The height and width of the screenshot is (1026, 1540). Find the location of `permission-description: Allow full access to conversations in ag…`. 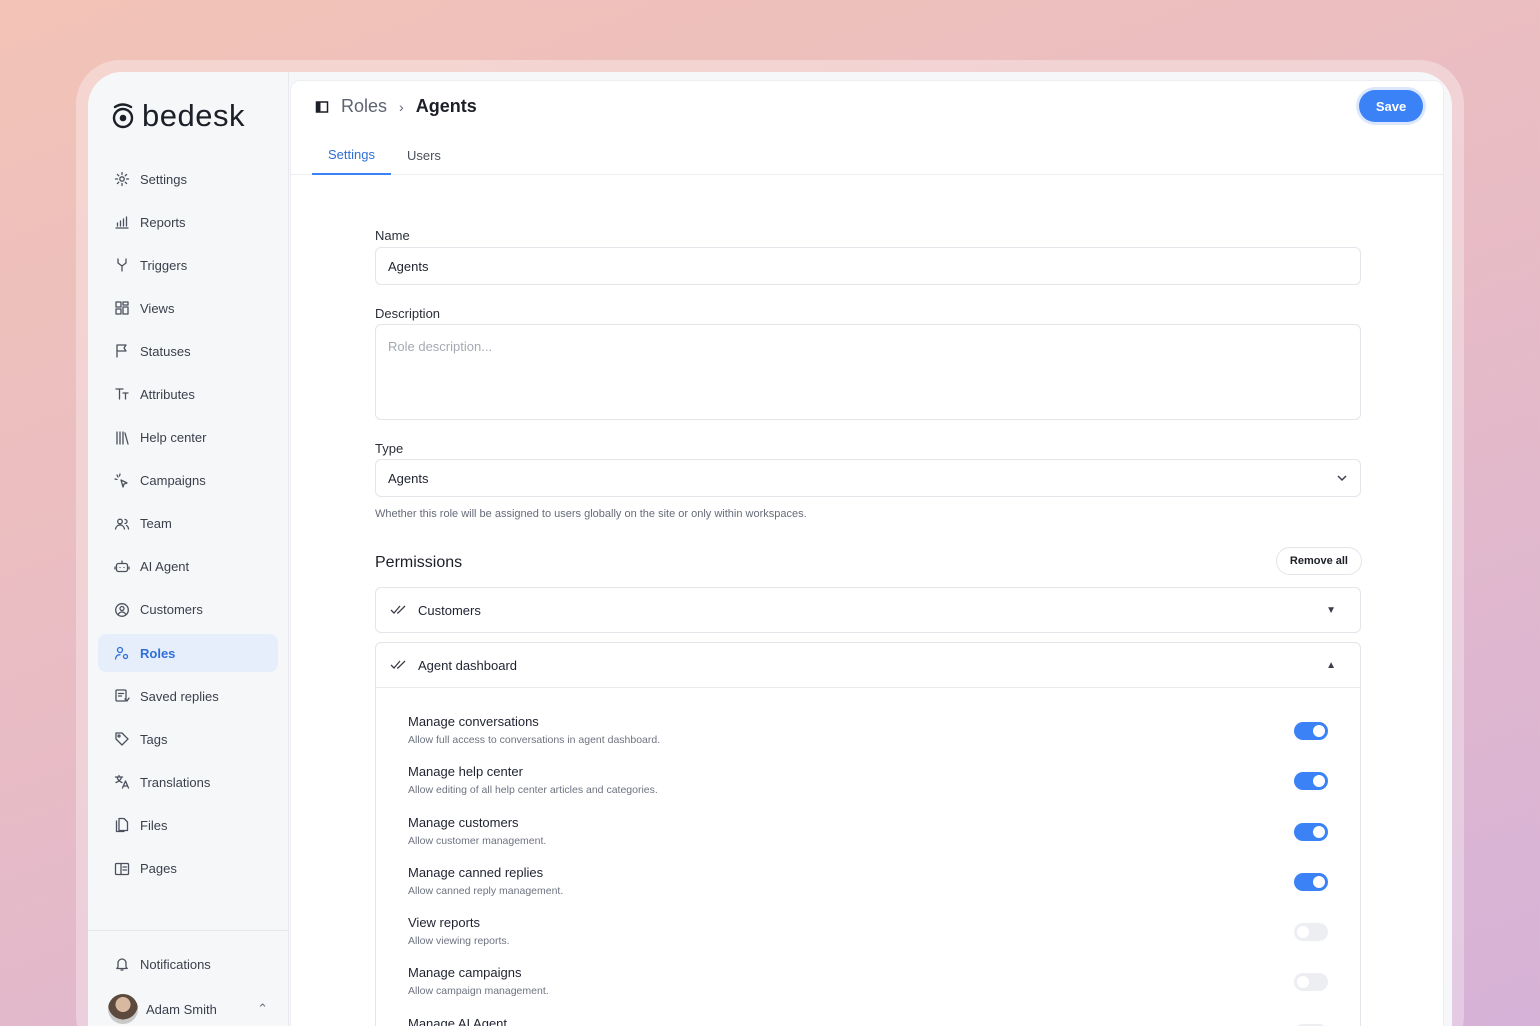

permission-description: Allow full access to conversations in ag… is located at coordinates (534, 740).